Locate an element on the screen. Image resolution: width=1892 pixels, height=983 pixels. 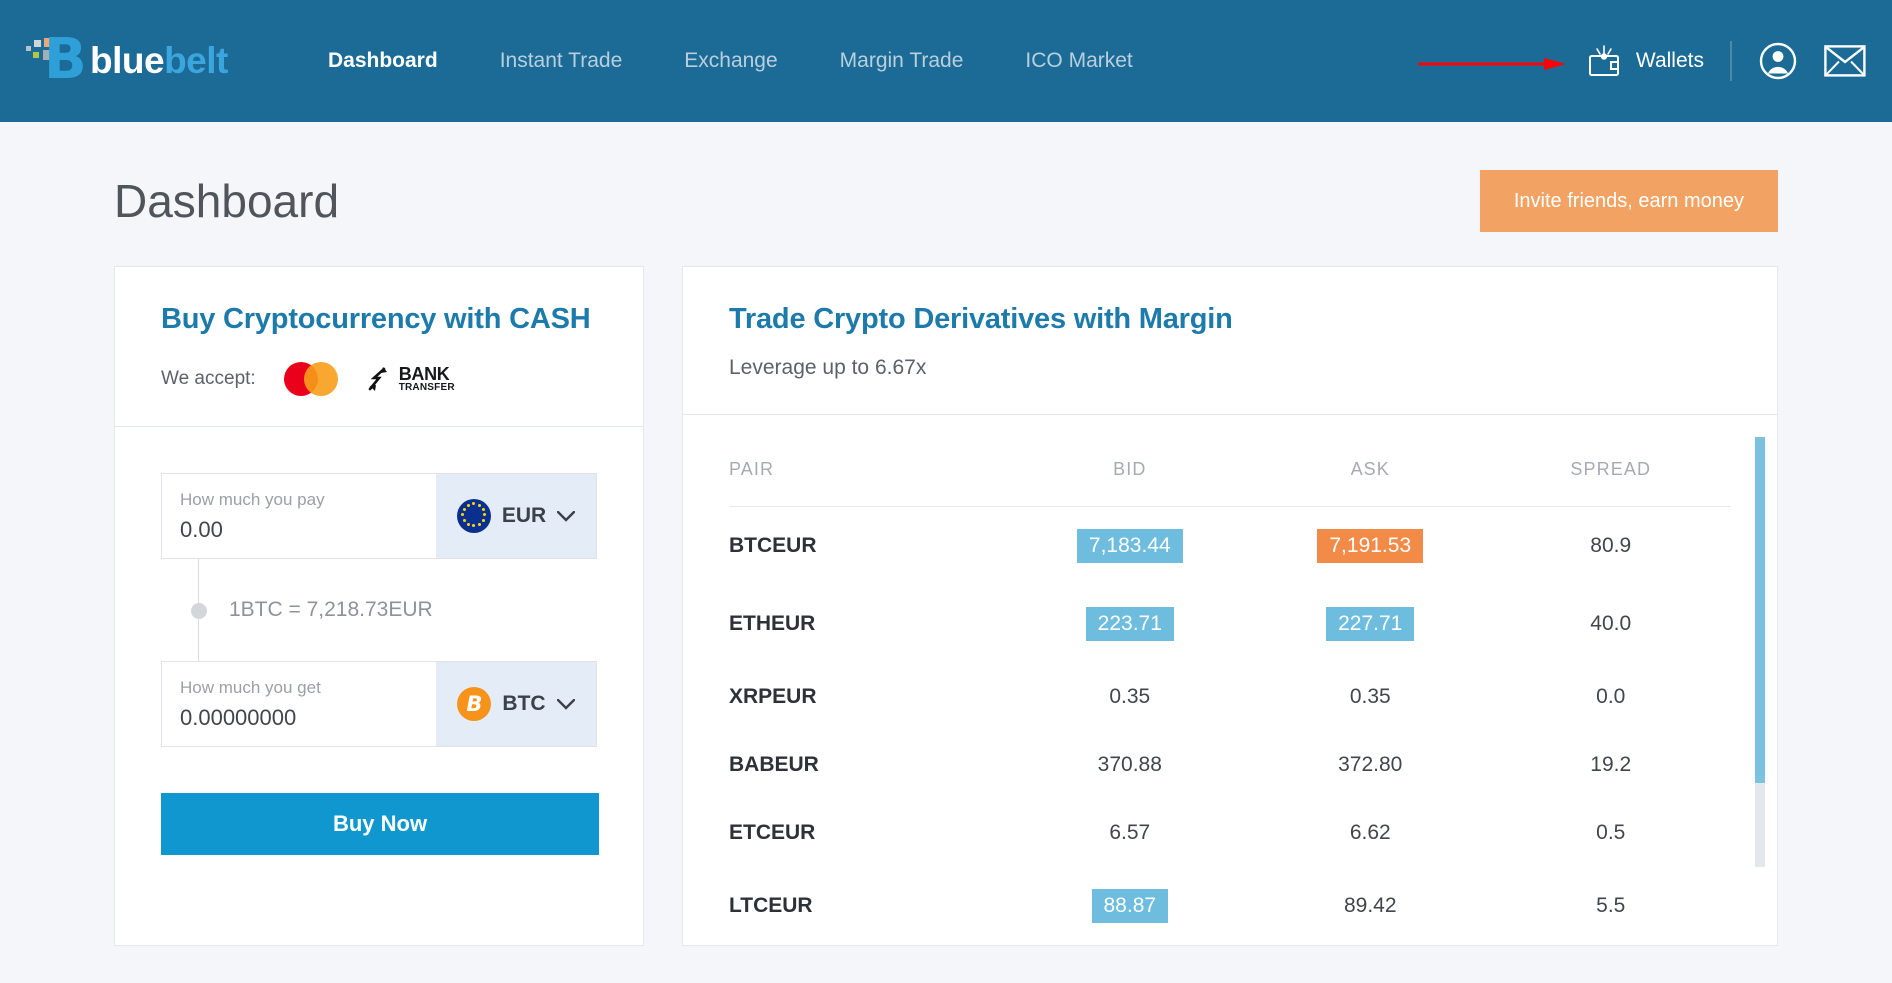
pay-field-row: How much you pay 0.00 EUR is located at coordinates (379, 516).